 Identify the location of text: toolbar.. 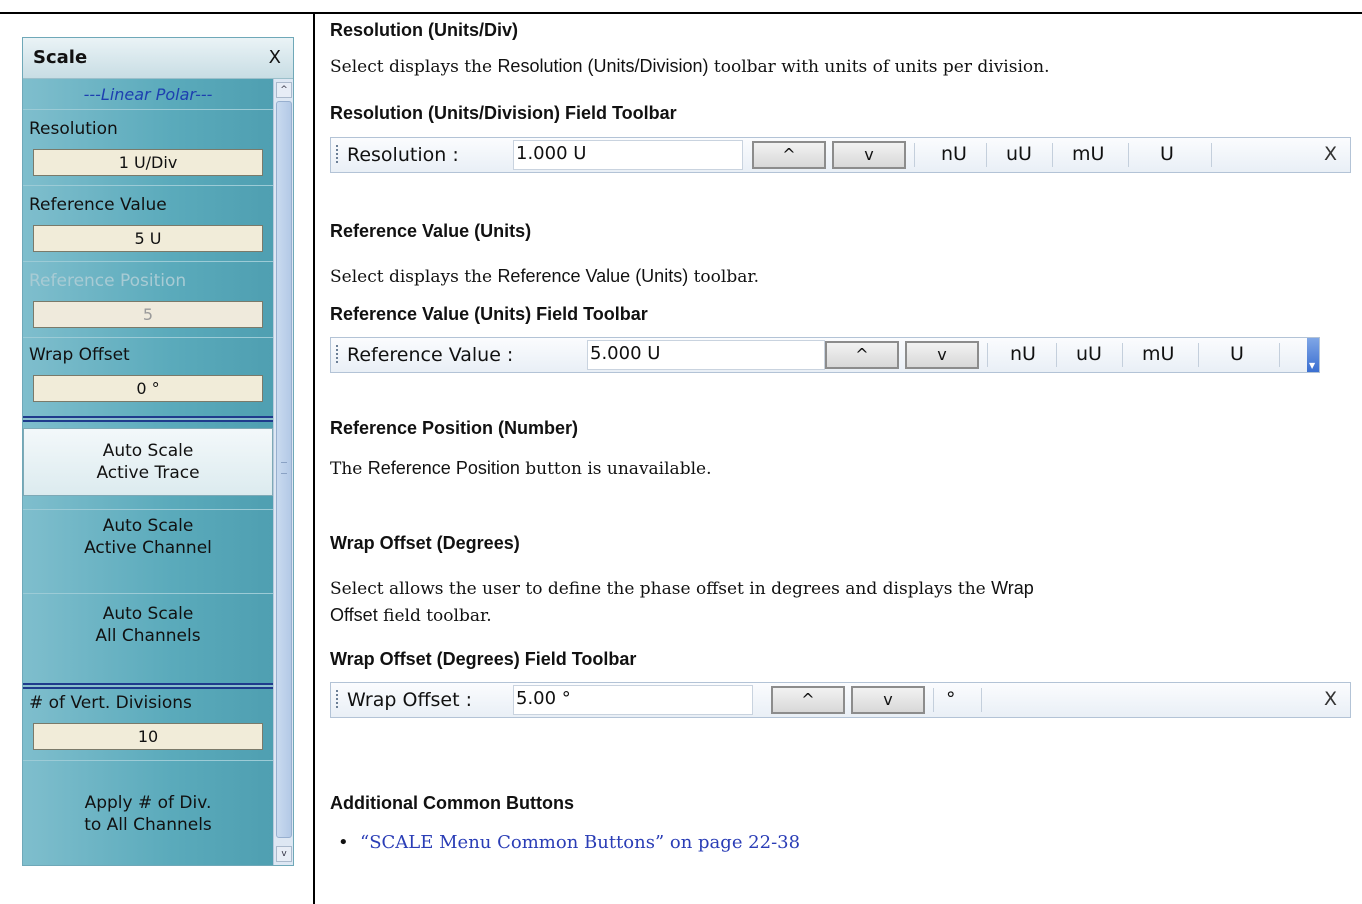
(724, 277).